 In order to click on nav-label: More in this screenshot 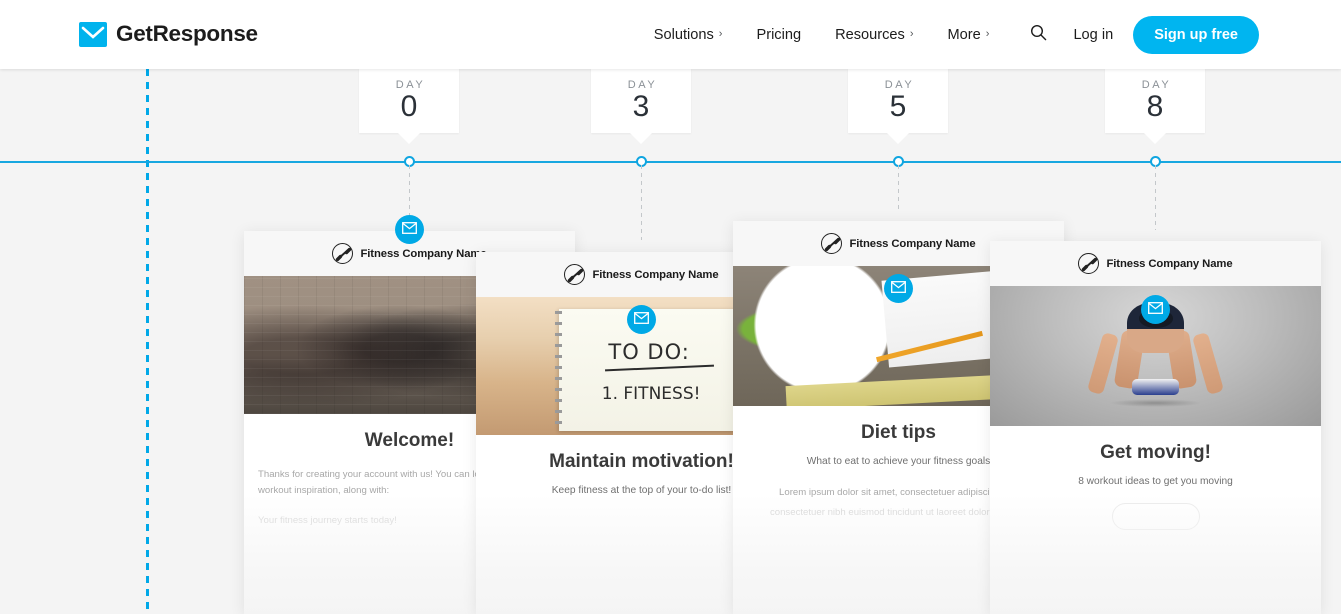, I will do `click(964, 34)`.